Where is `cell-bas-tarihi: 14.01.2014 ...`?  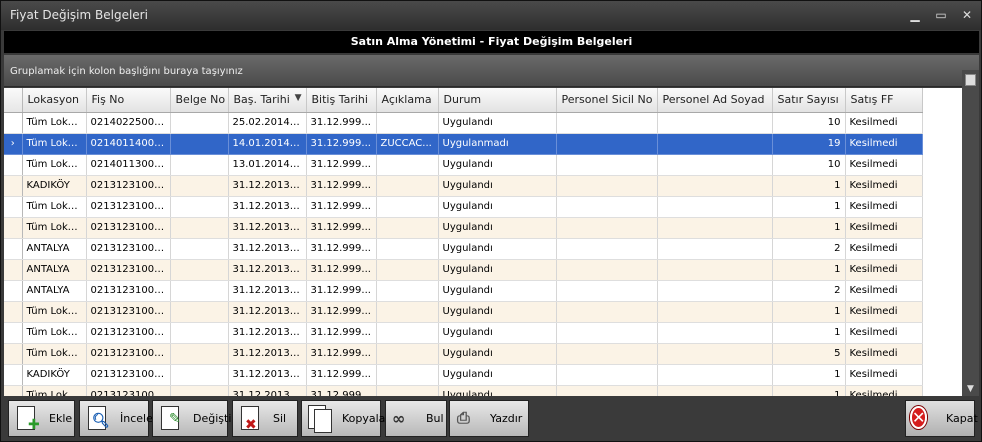
cell-bas-tarihi: 14.01.2014 ... is located at coordinates (267, 144).